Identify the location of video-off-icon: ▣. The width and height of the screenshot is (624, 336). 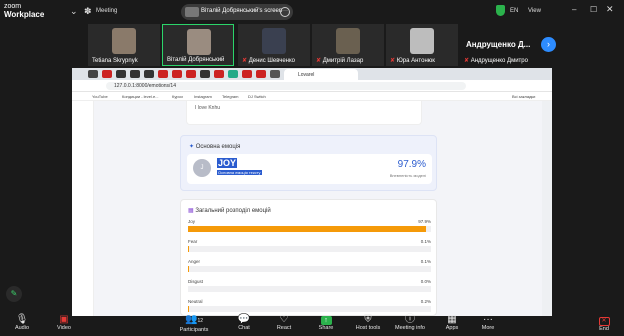
(64, 319).